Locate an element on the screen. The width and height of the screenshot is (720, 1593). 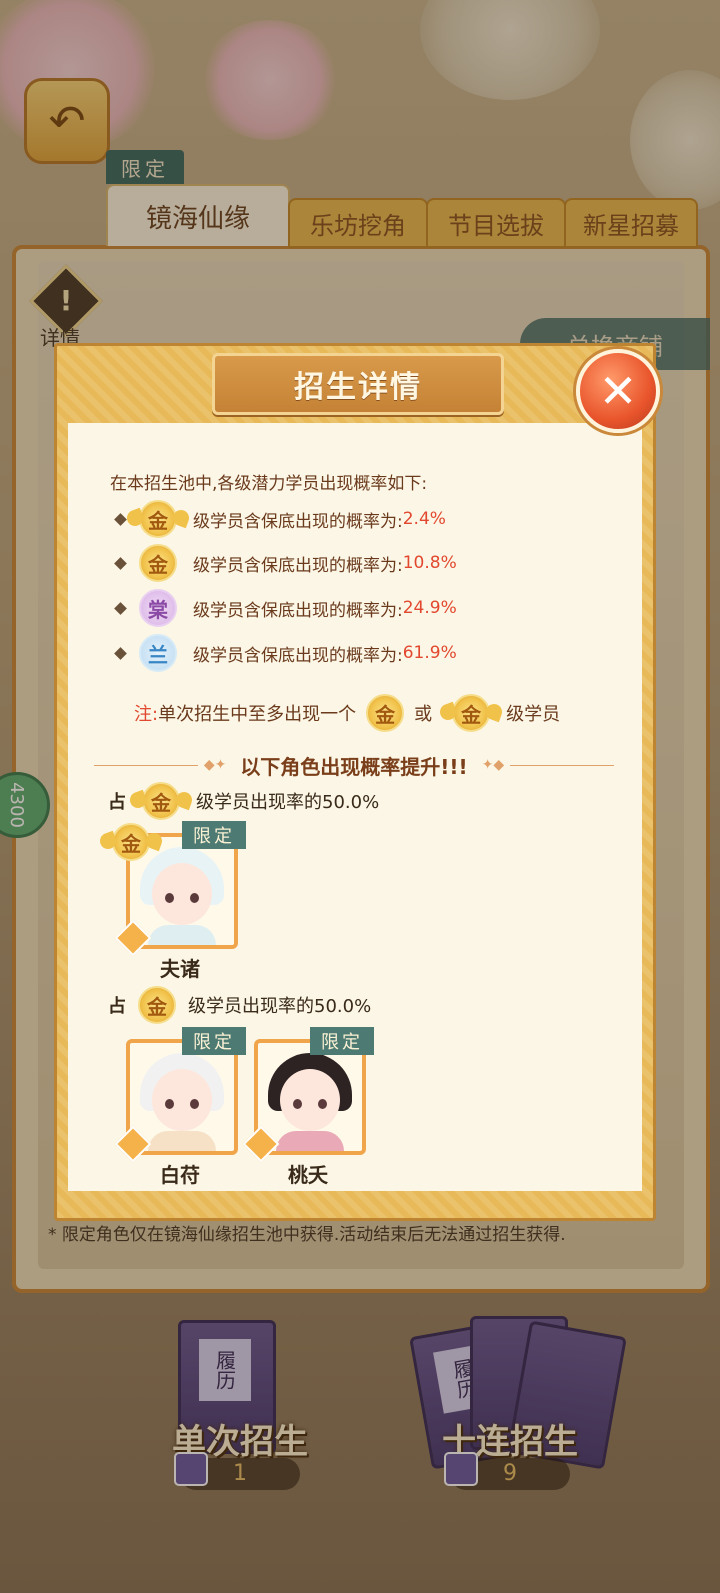
ornament-icon: ◆✦ is located at coordinates (215, 765).